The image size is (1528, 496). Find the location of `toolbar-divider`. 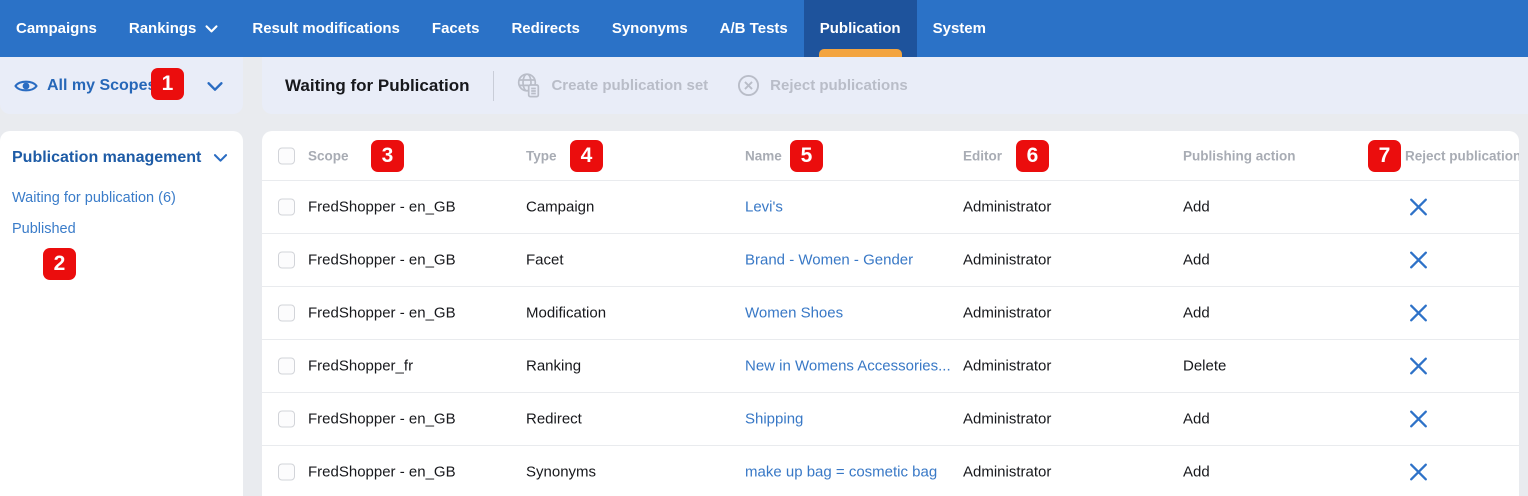

toolbar-divider is located at coordinates (494, 85).